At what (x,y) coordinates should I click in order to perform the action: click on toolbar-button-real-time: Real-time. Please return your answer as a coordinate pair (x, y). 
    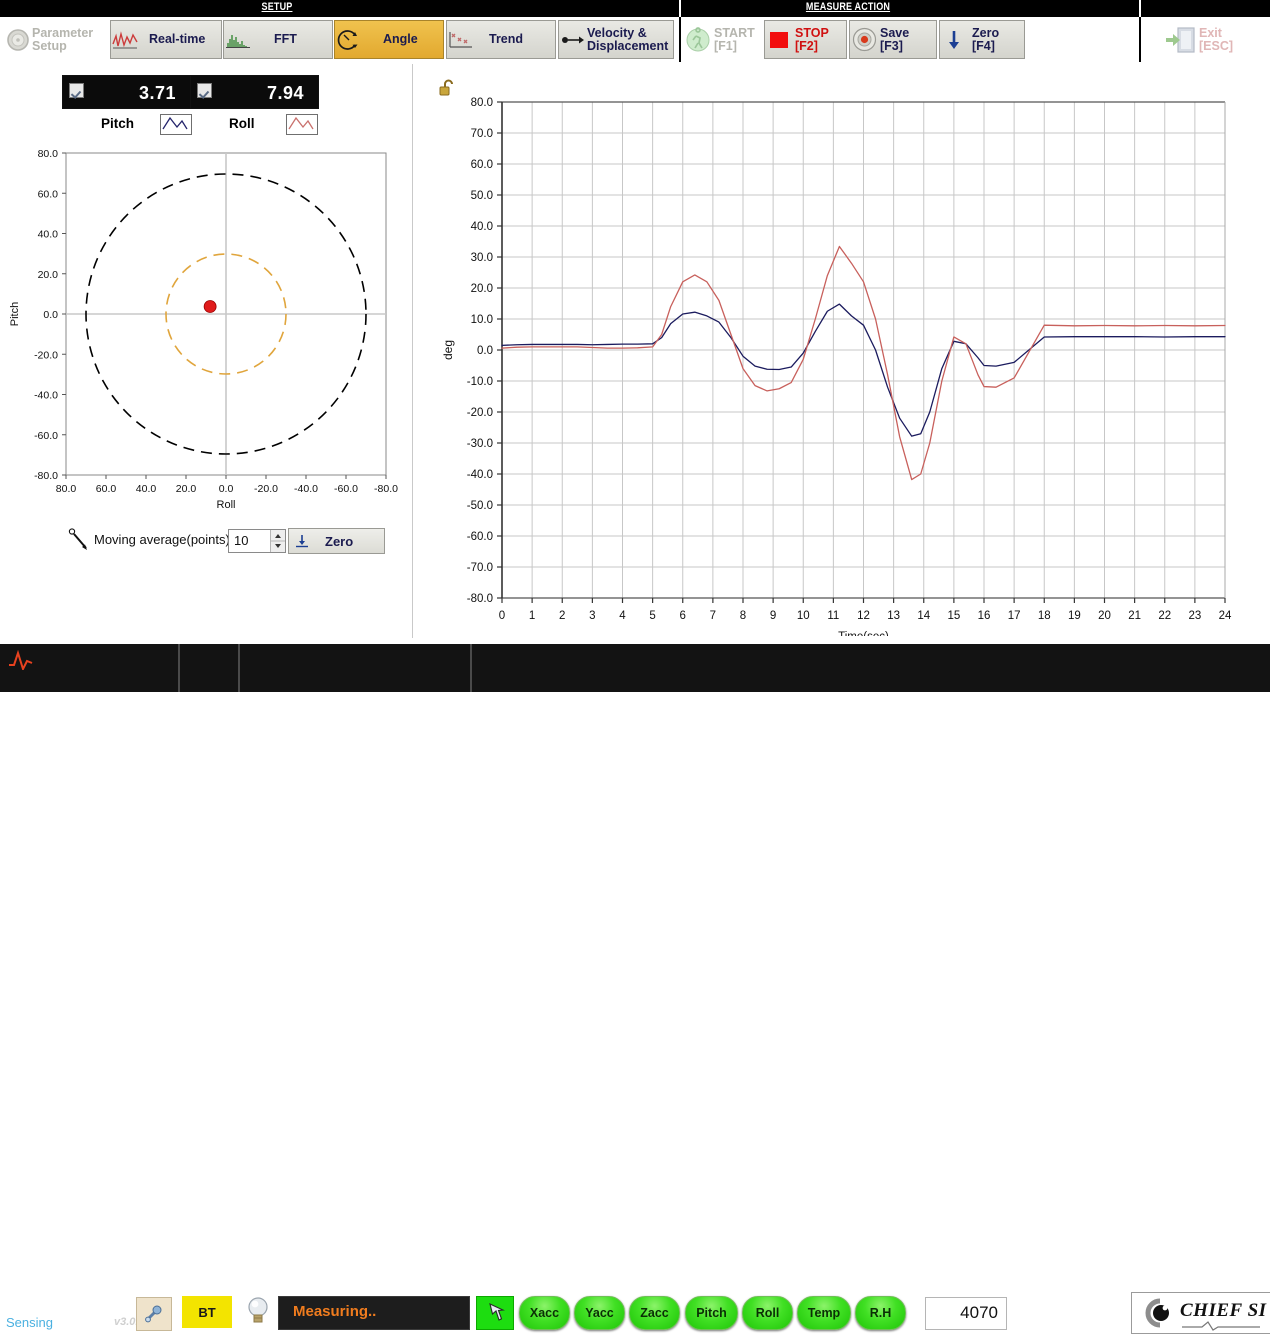
    Looking at the image, I should click on (166, 39).